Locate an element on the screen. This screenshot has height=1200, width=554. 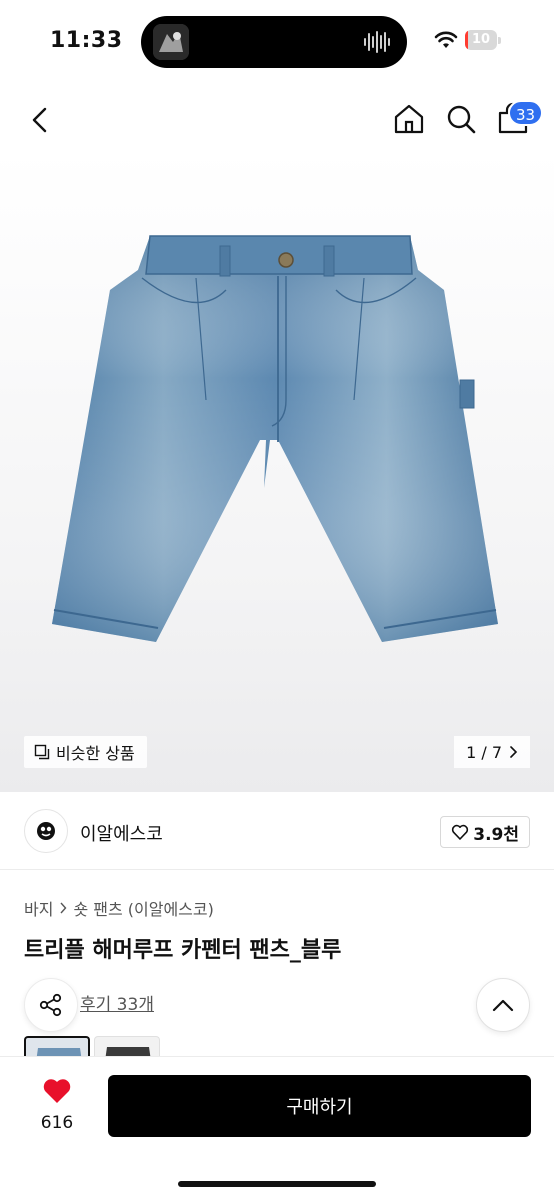
battery-level-text: 10 is located at coordinates (481, 39).